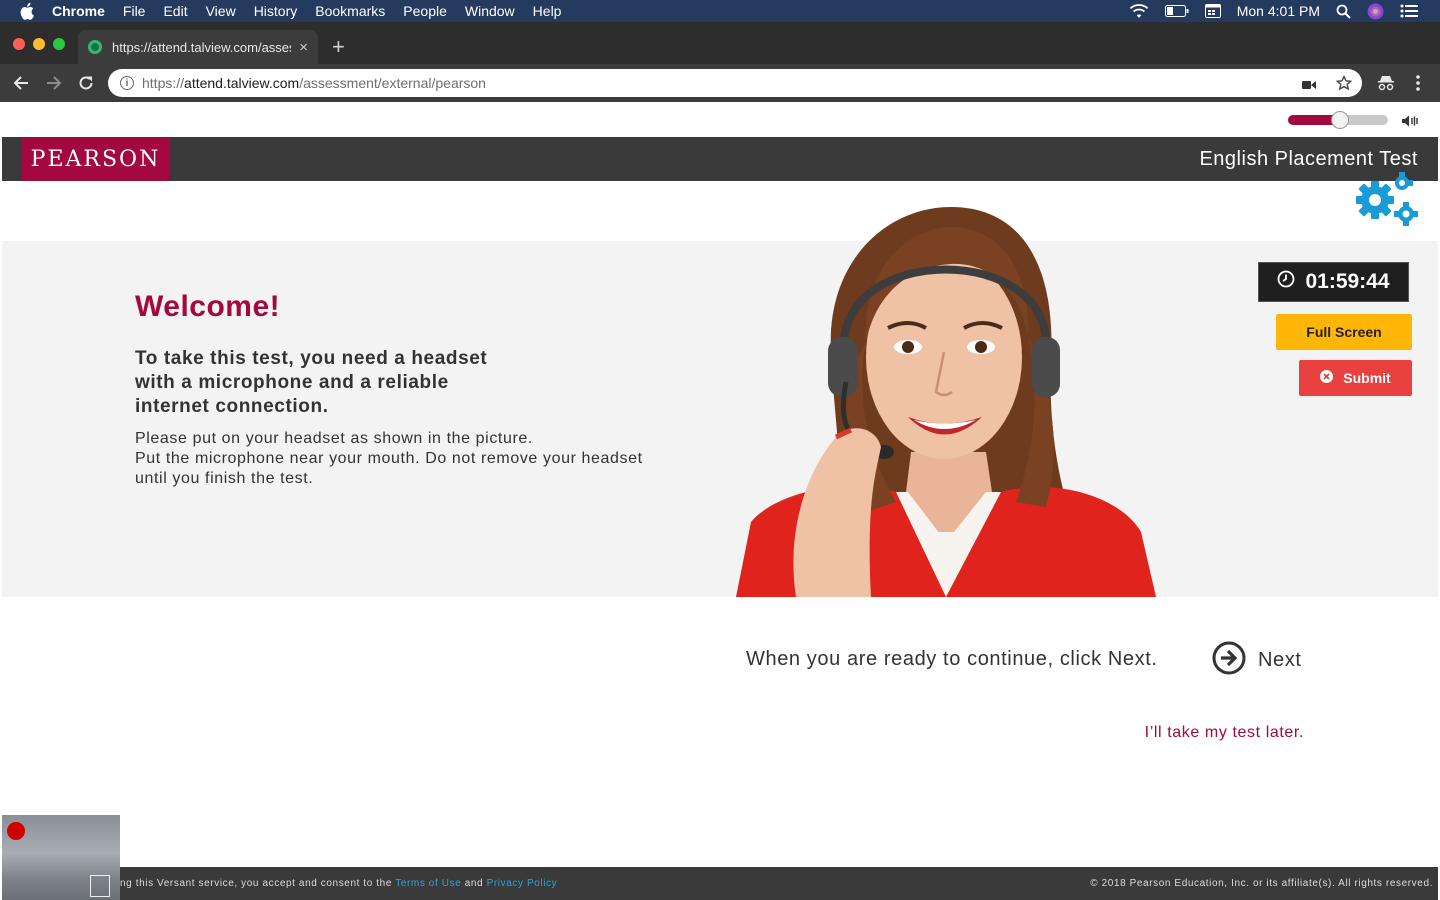  What do you see at coordinates (100, 886) in the screenshot?
I see `expand-preview-icon` at bounding box center [100, 886].